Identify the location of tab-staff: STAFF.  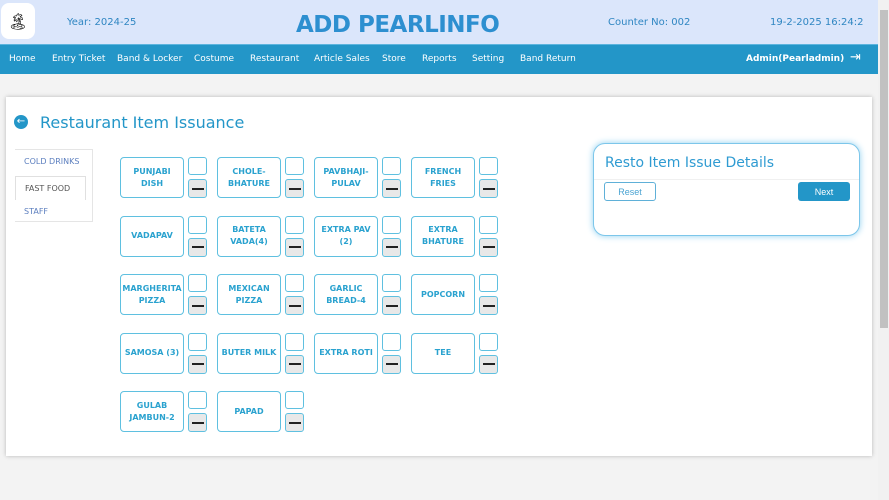
(50, 212).